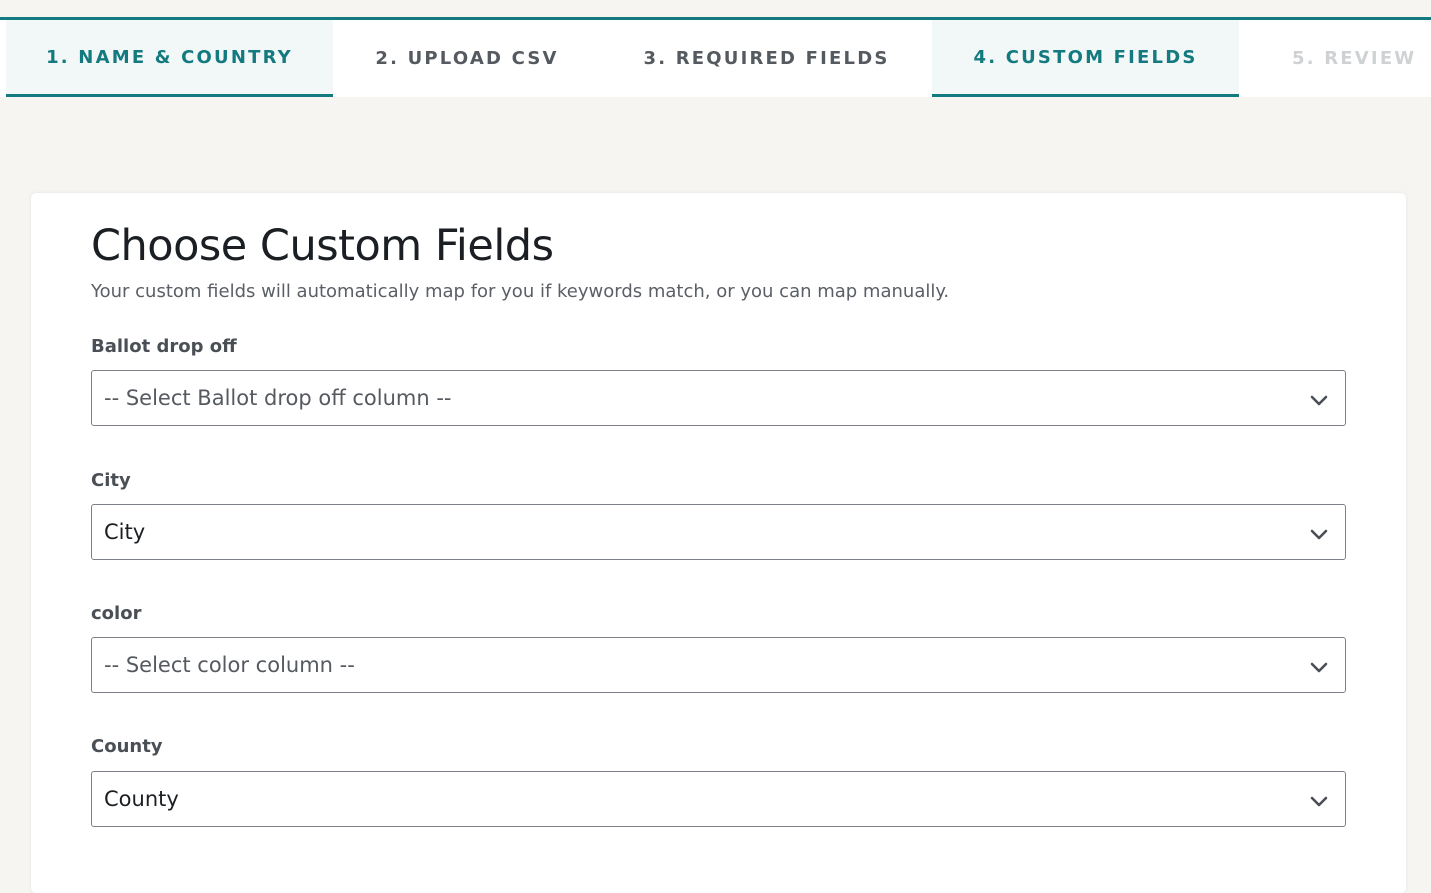 Image resolution: width=1431 pixels, height=893 pixels. I want to click on step-custom-fields: 4. CUSTOM FIELDS, so click(1085, 58).